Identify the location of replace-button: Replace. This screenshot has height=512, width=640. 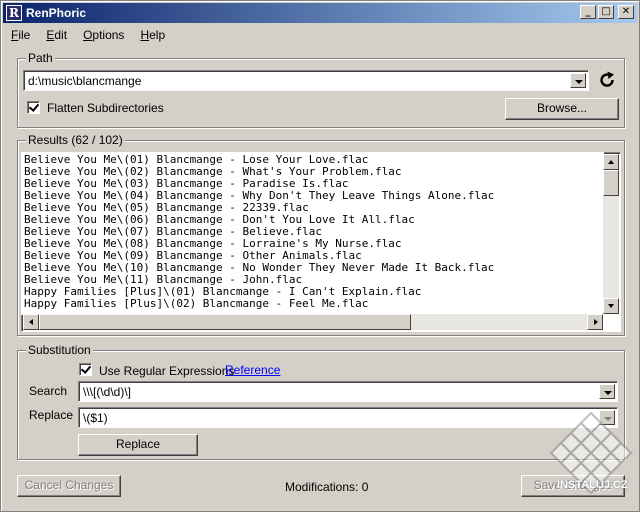
(138, 445).